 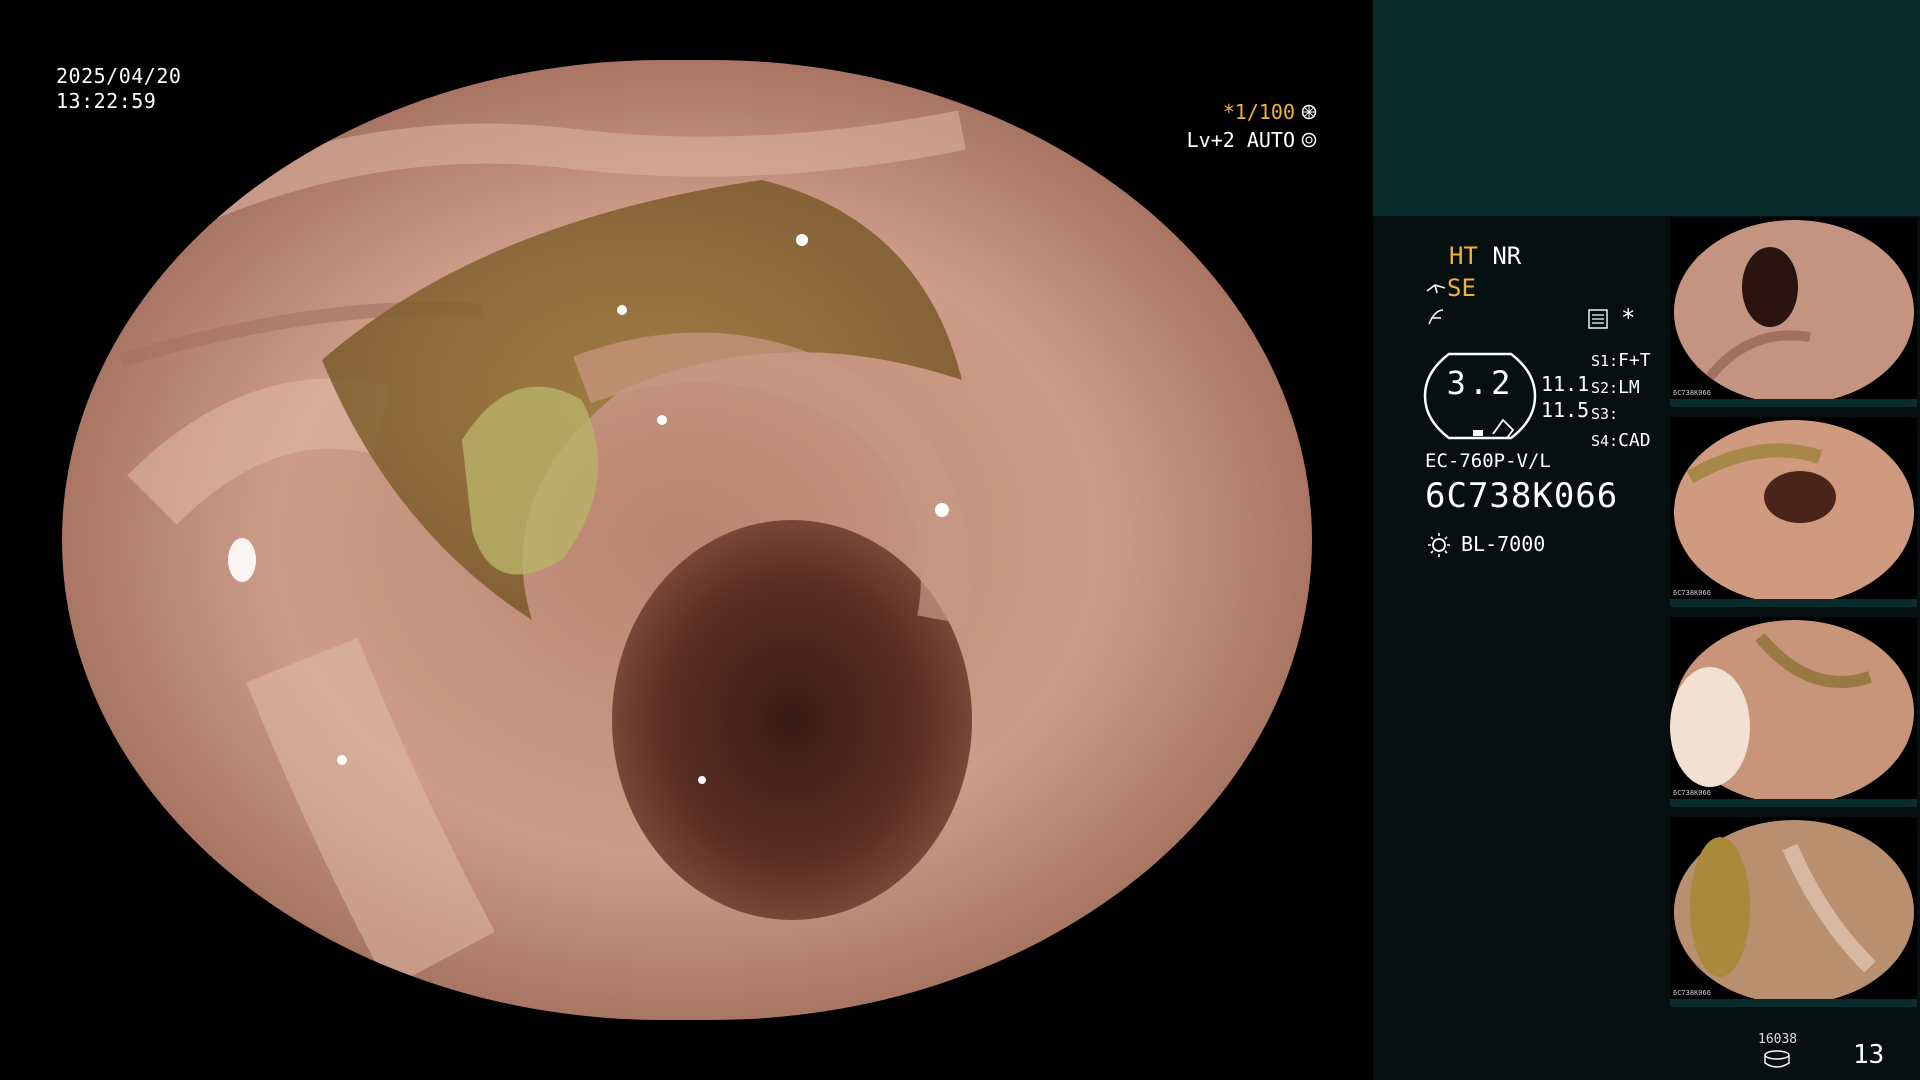 What do you see at coordinates (1463, 256) in the screenshot?
I see `ht-label: HT` at bounding box center [1463, 256].